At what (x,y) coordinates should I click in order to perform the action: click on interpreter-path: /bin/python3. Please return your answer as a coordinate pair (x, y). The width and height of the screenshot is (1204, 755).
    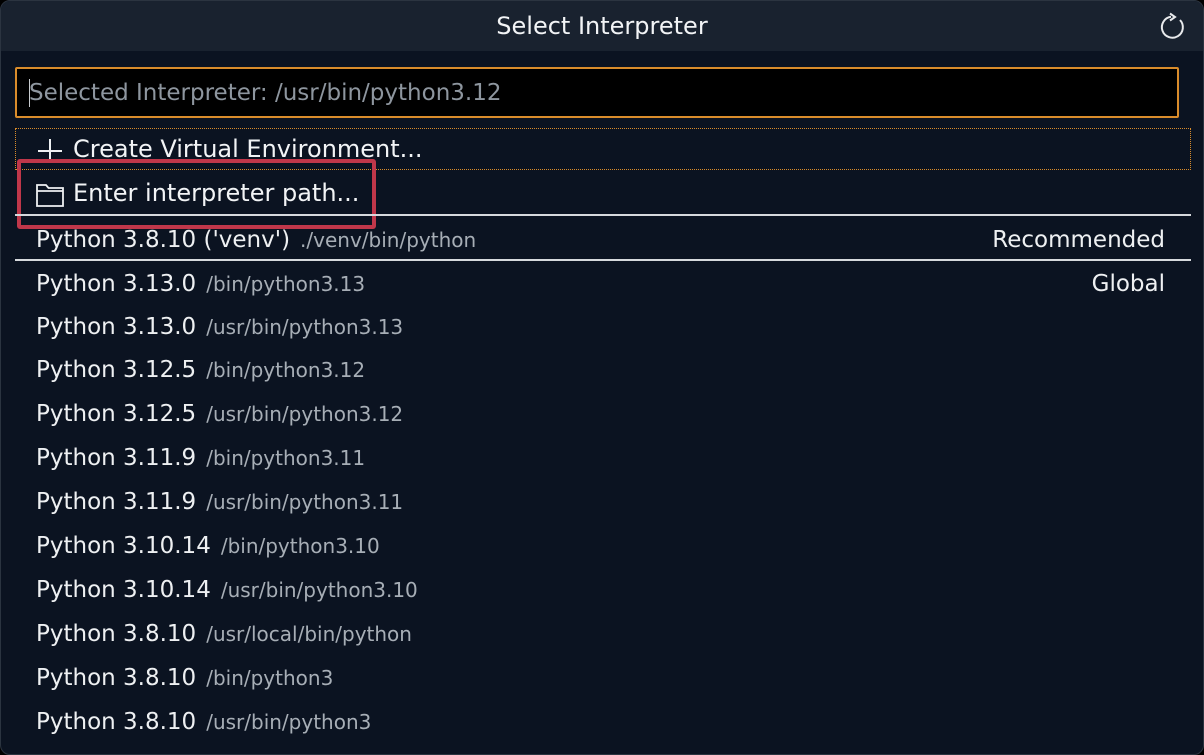
    Looking at the image, I should click on (270, 678).